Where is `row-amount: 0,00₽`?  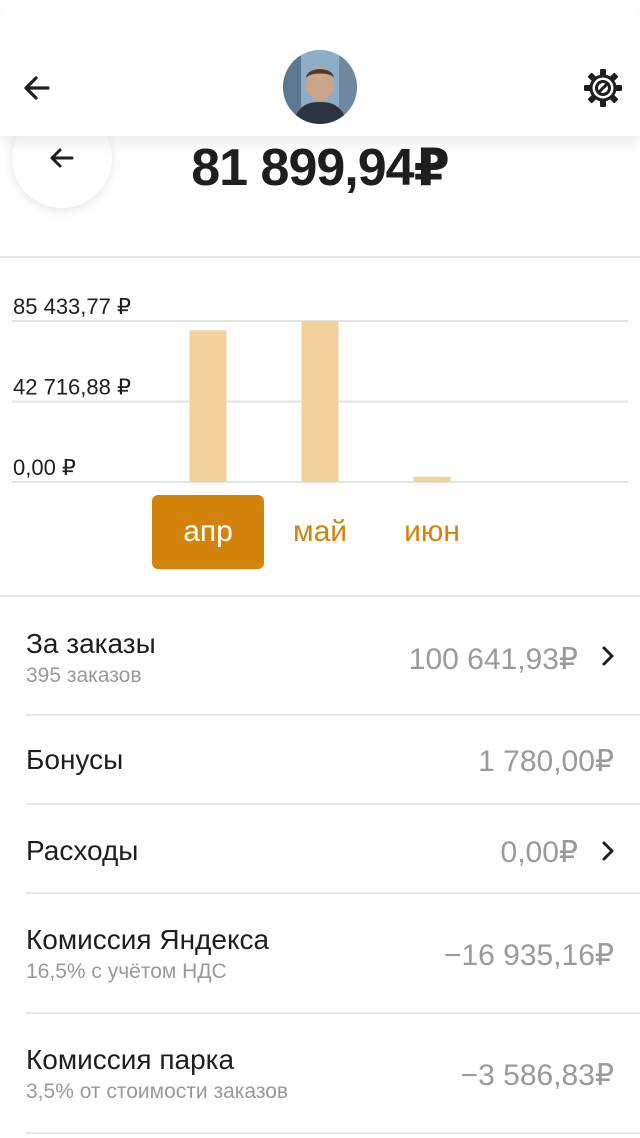 row-amount: 0,00₽ is located at coordinates (539, 852).